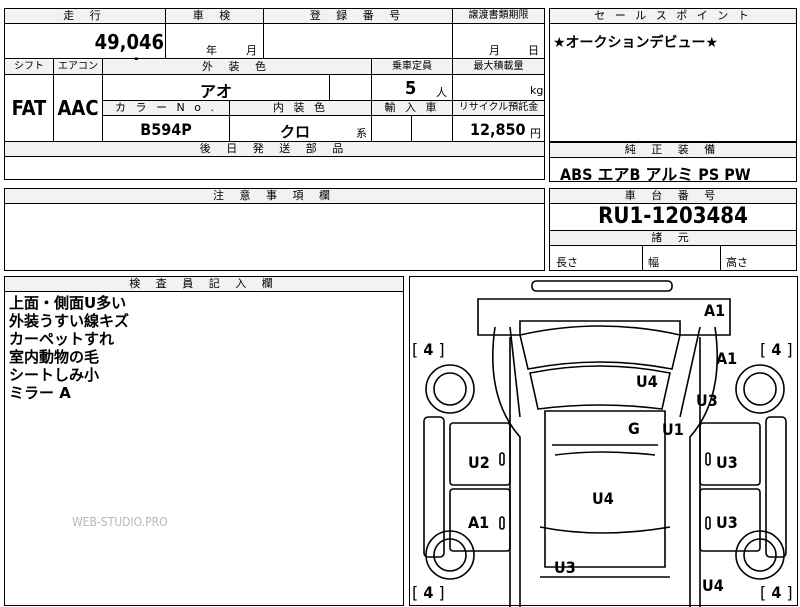 This screenshot has height=607, width=800. I want to click on inspector-line: ミラー A, so click(40, 393).